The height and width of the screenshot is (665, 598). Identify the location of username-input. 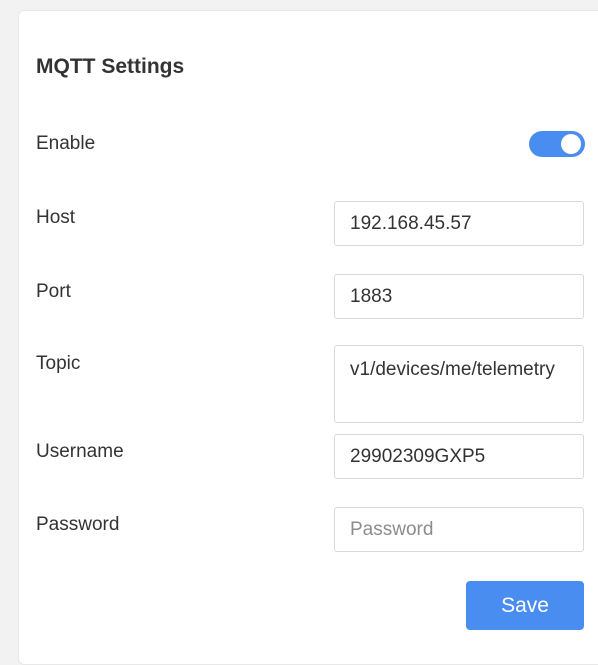
(459, 456).